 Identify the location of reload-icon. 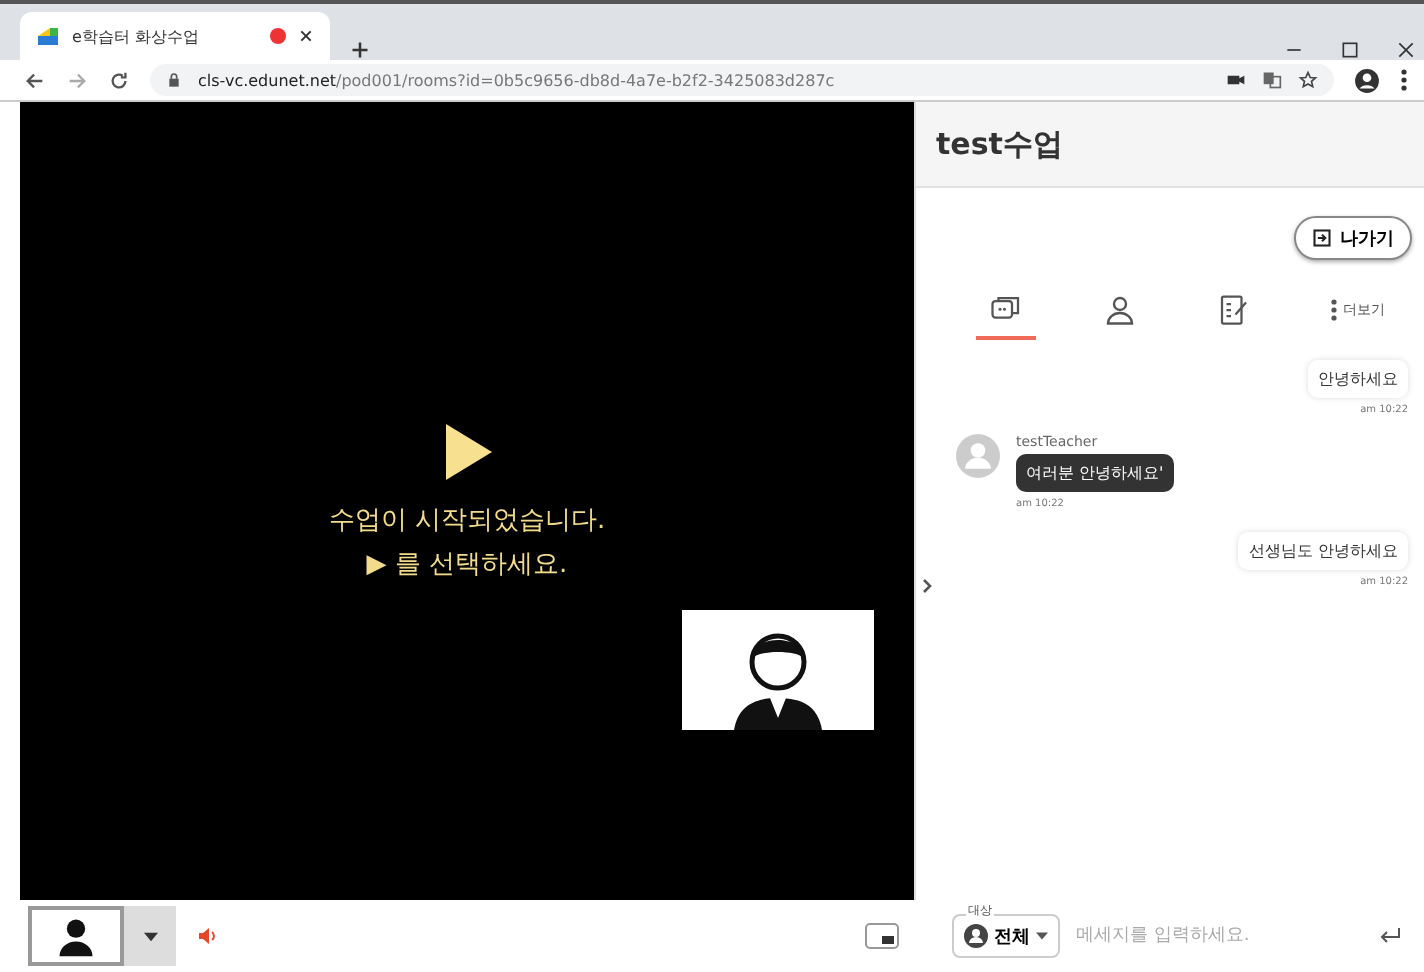
(119, 80).